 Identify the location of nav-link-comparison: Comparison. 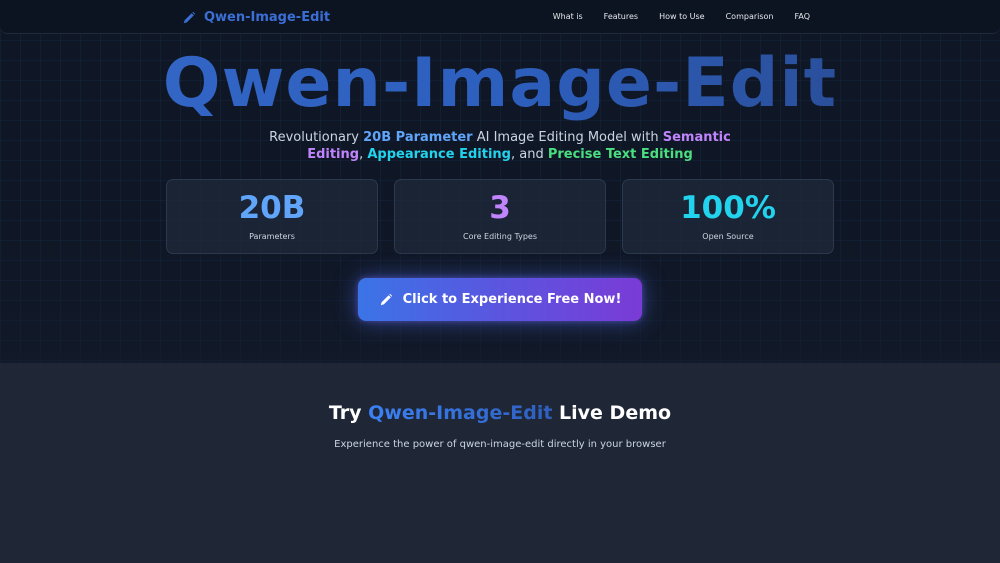
(750, 16).